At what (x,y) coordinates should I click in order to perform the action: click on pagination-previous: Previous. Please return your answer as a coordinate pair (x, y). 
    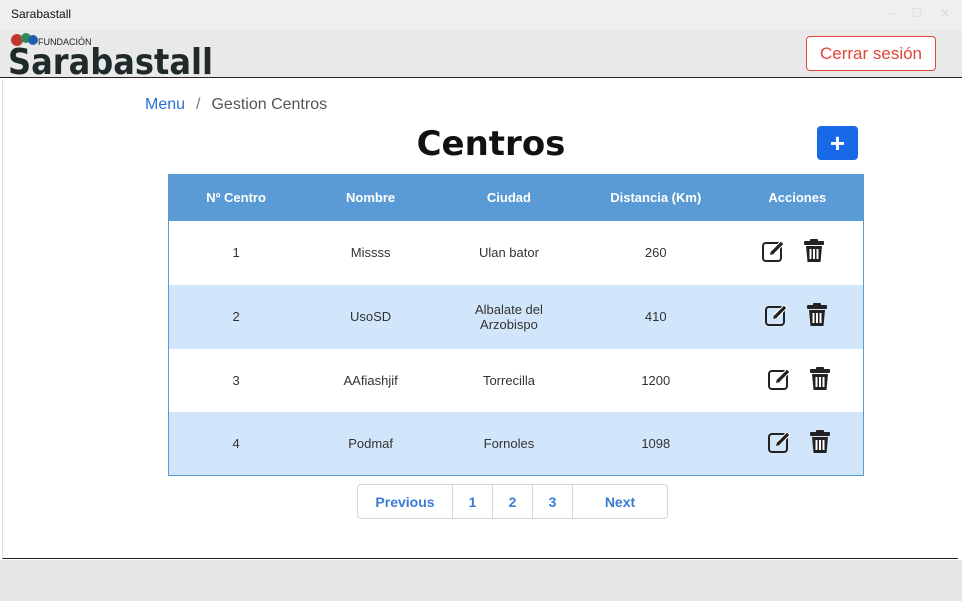
    Looking at the image, I should click on (405, 501).